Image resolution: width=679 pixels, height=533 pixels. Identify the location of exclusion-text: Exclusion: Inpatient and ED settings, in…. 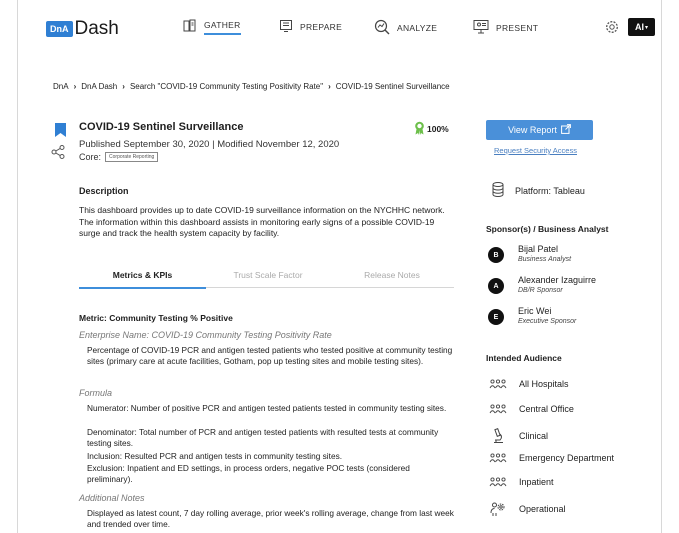
(248, 474).